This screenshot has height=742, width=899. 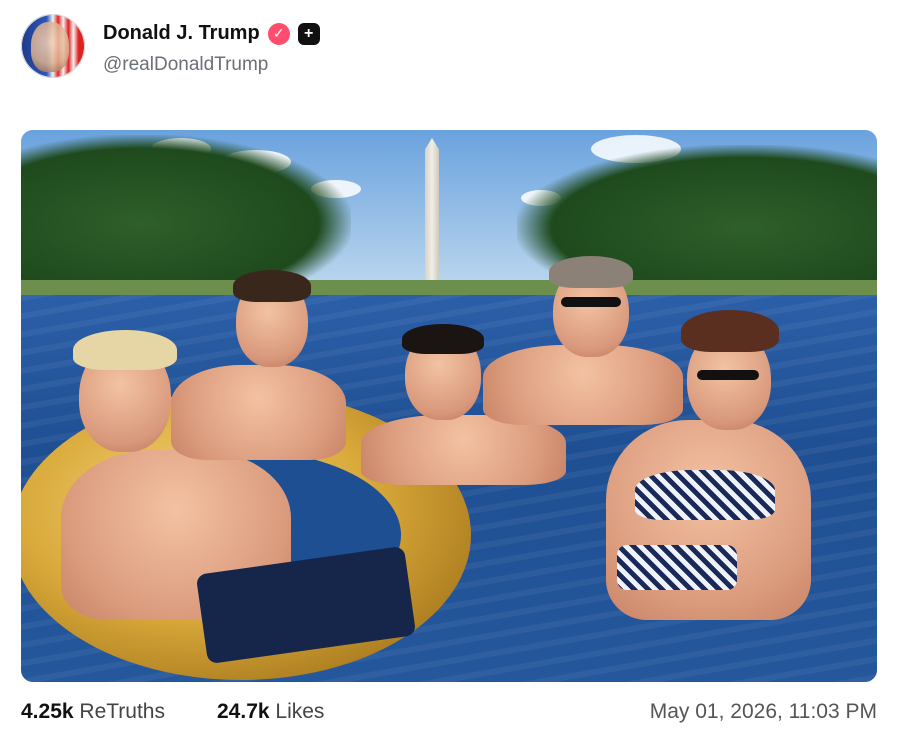 I want to click on avatar-face, so click(x=50, y=47).